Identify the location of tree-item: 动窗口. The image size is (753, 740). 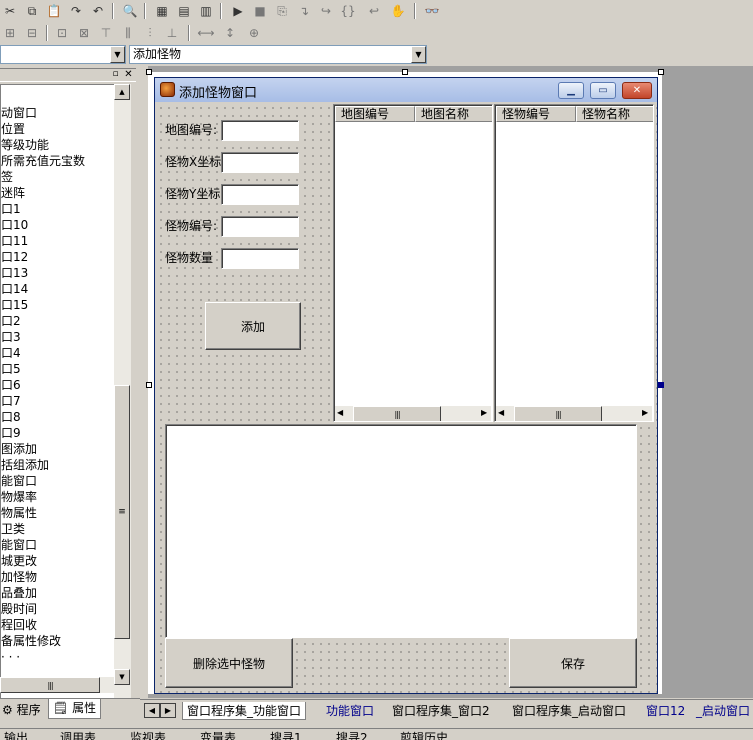
(19, 113).